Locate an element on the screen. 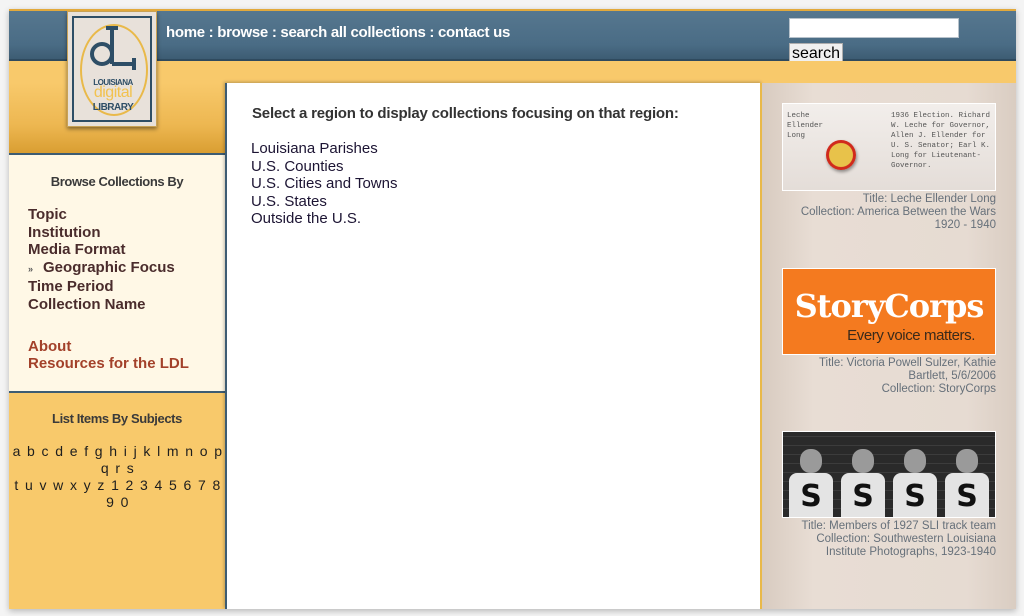  subject-key-s: s is located at coordinates (131, 468).